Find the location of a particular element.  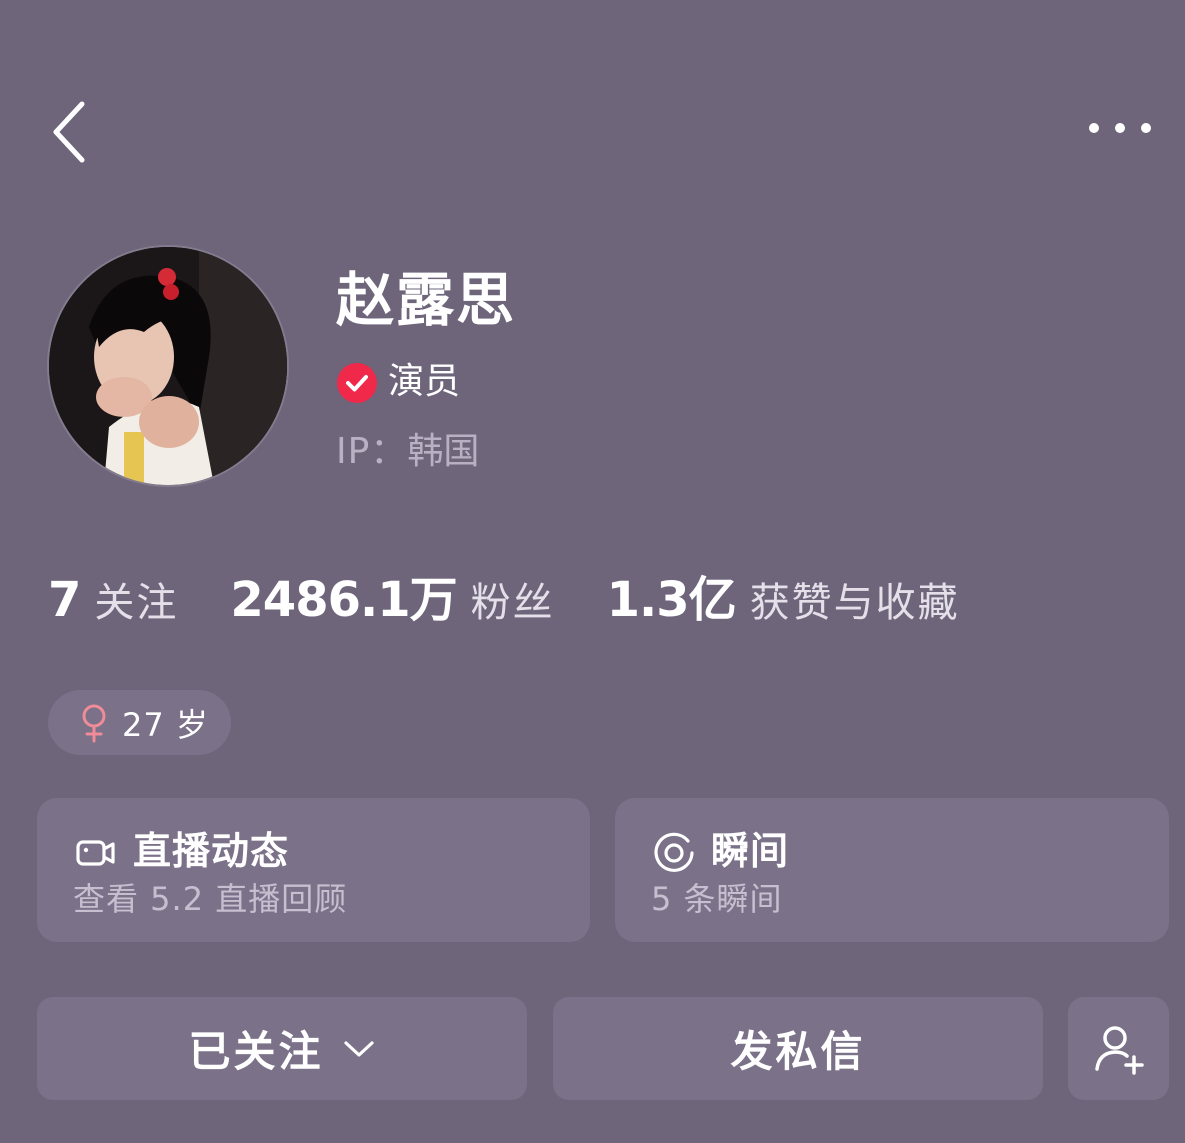

female-icon is located at coordinates (94, 723).